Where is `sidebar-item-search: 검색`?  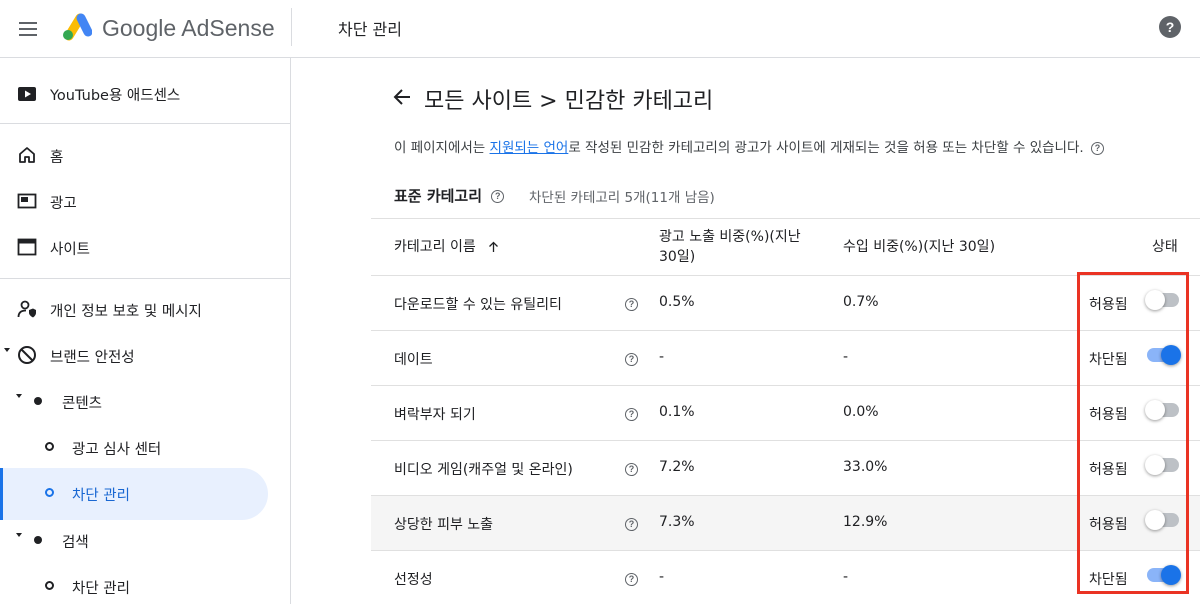 sidebar-item-search: 검색 is located at coordinates (145, 540).